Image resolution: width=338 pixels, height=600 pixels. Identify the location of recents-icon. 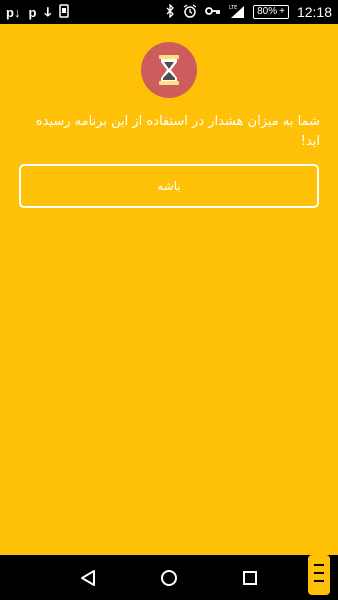
(249, 577).